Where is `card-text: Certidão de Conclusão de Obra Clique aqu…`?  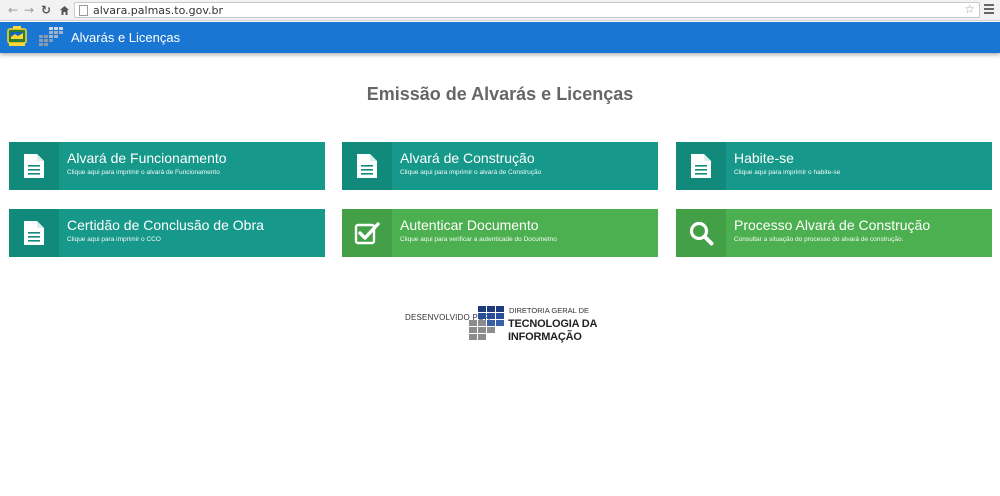 card-text: Certidão de Conclusão de Obra Clique aqu… is located at coordinates (161, 233).